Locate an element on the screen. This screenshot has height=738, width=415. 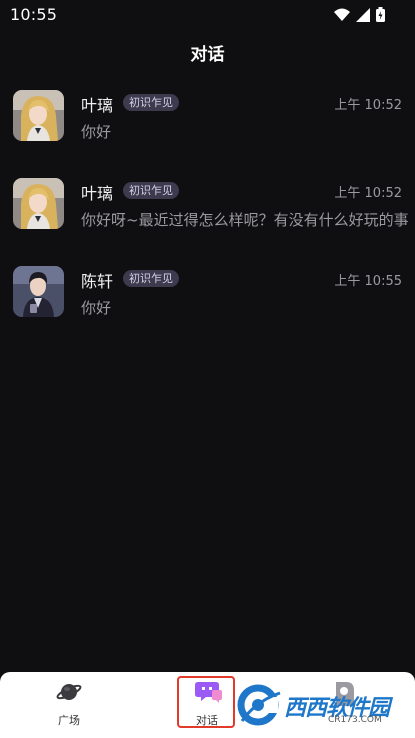
status-icons is located at coordinates (359, 14).